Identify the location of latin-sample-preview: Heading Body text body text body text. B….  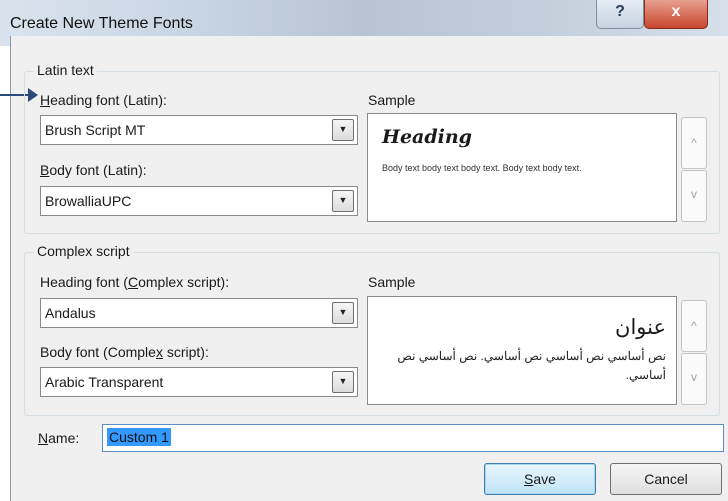
(522, 167).